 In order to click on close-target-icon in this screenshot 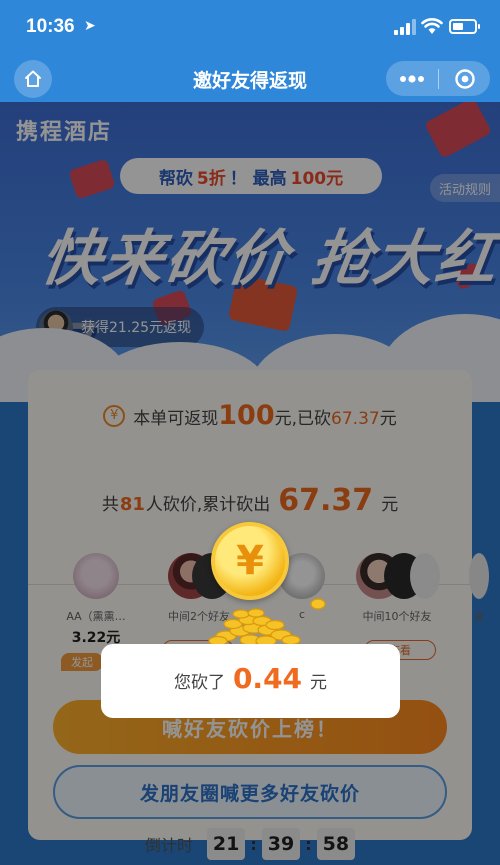, I will do `click(464, 78)`.